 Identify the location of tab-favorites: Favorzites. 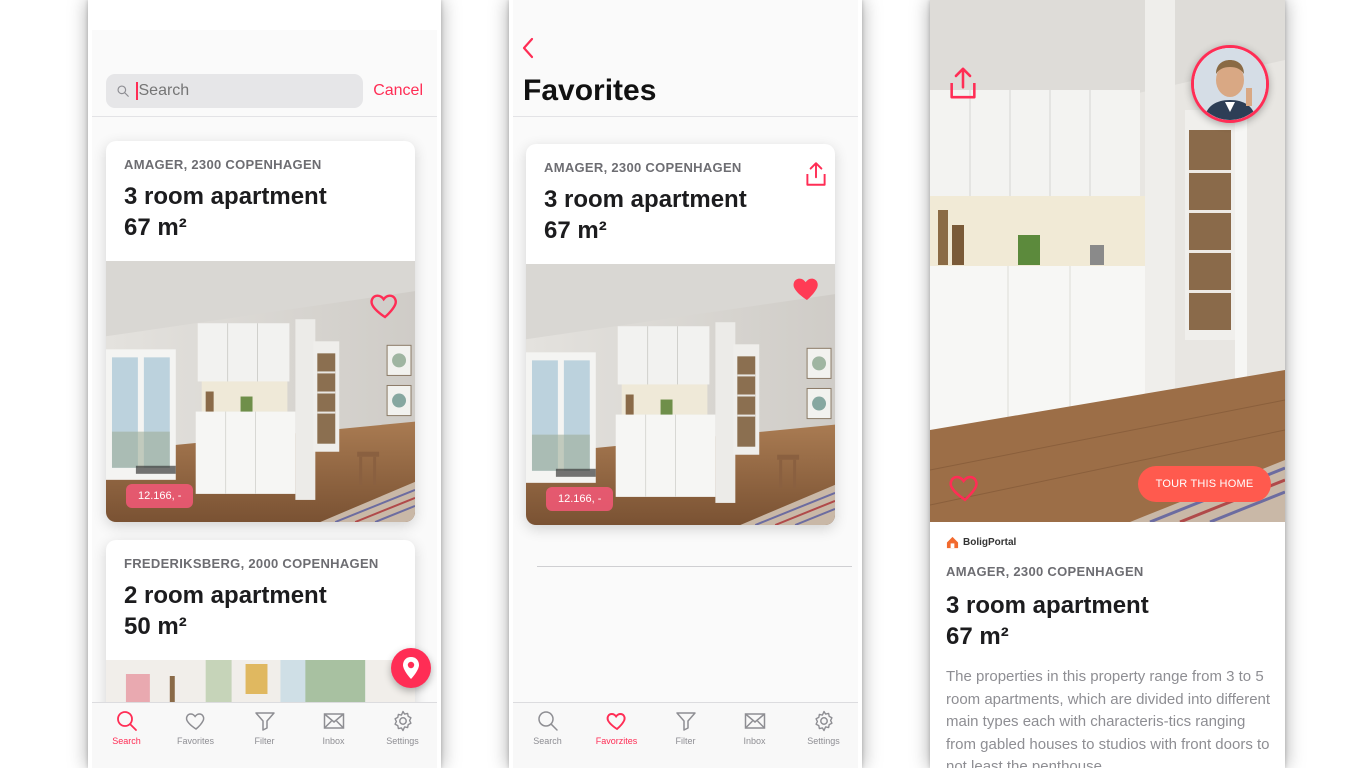
(616, 738).